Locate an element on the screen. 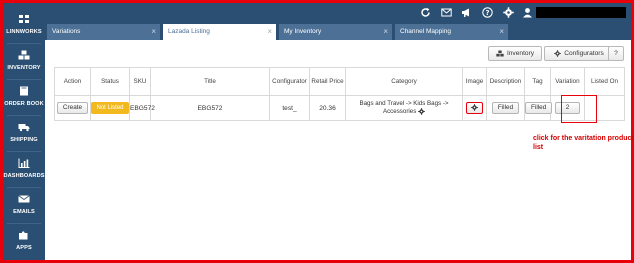  image-settings-button is located at coordinates (474, 108).